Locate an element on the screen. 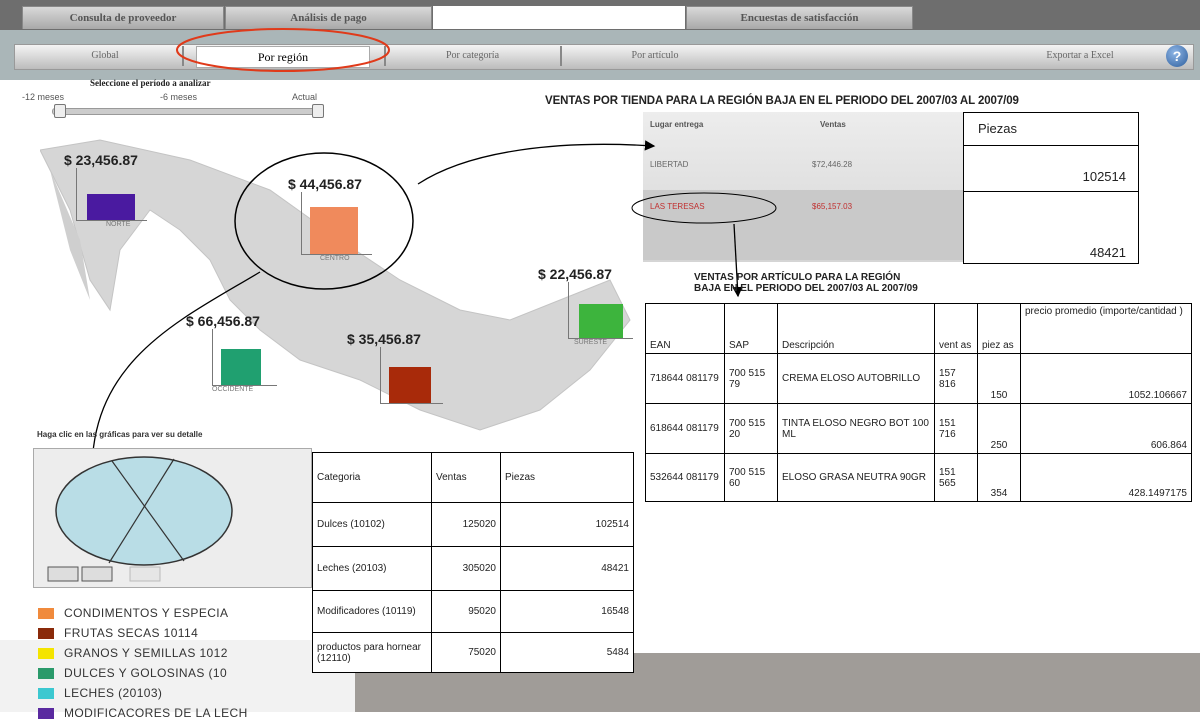  pie-chart-panel is located at coordinates (172, 518).